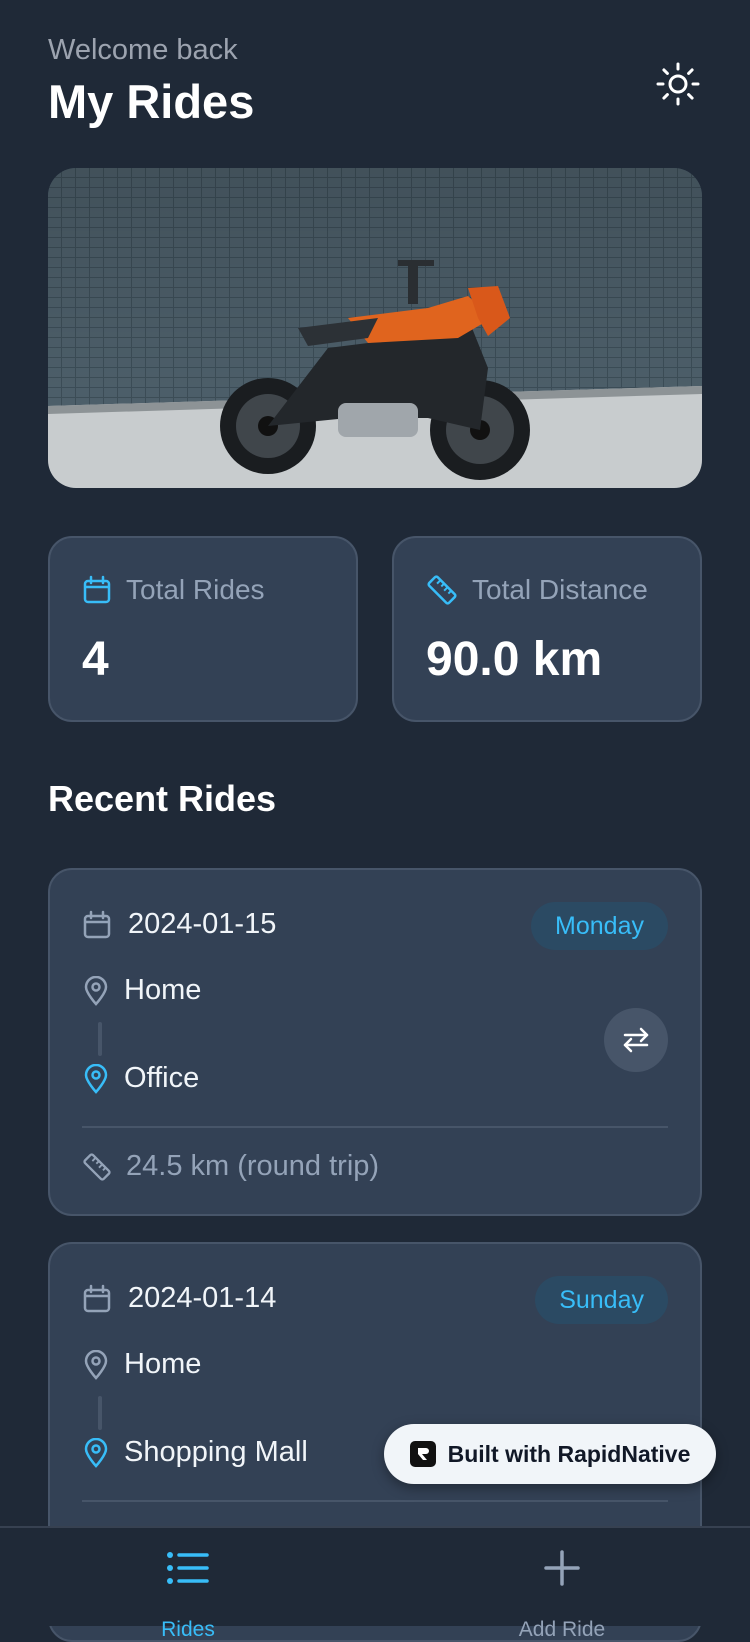 The image size is (750, 1642). What do you see at coordinates (188, 1594) in the screenshot?
I see `tab-rides: Rides` at bounding box center [188, 1594].